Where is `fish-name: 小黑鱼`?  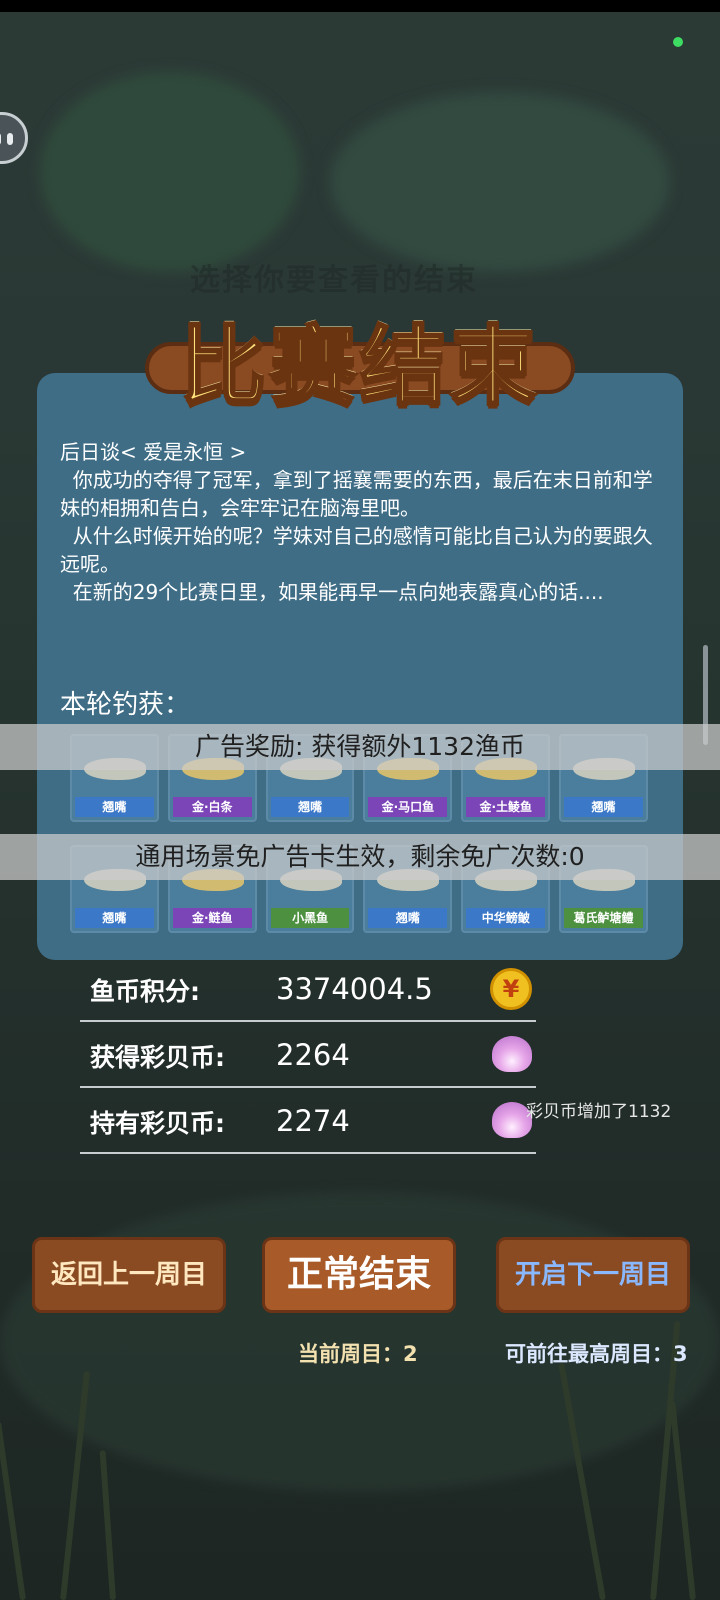 fish-name: 小黑鱼 is located at coordinates (310, 918).